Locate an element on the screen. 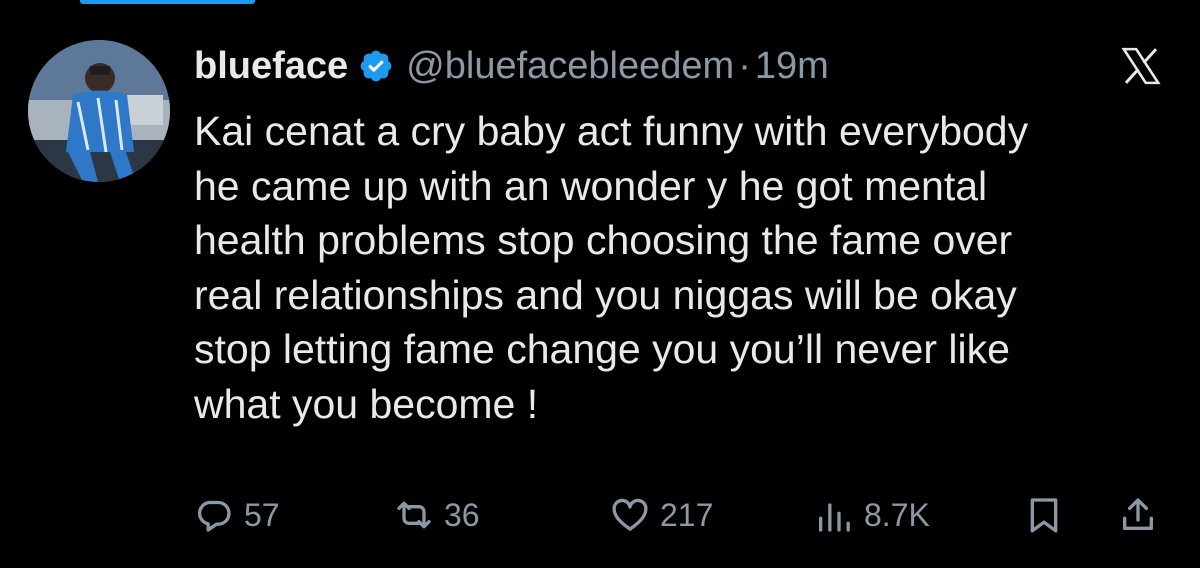 The image size is (1200, 568). repost-button: 36 is located at coordinates (437, 515).